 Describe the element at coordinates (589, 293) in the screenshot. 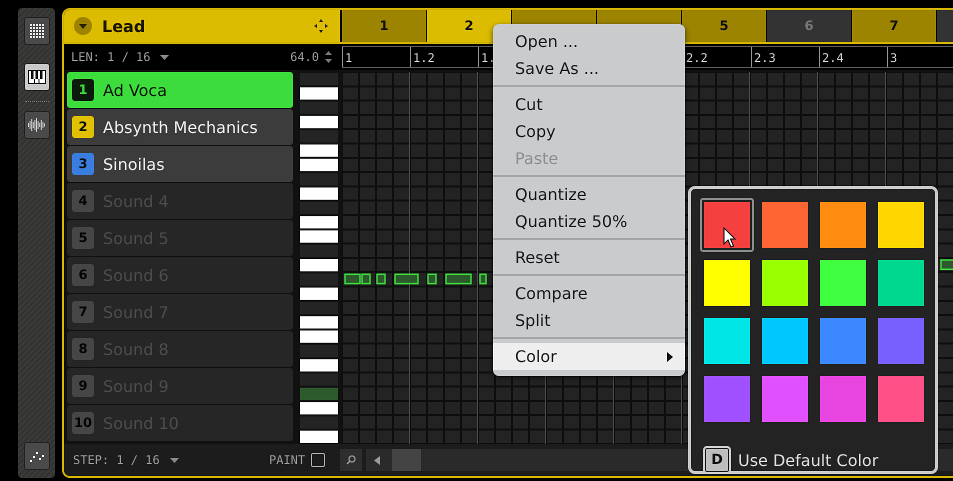

I see `menu-item: Compare` at that location.